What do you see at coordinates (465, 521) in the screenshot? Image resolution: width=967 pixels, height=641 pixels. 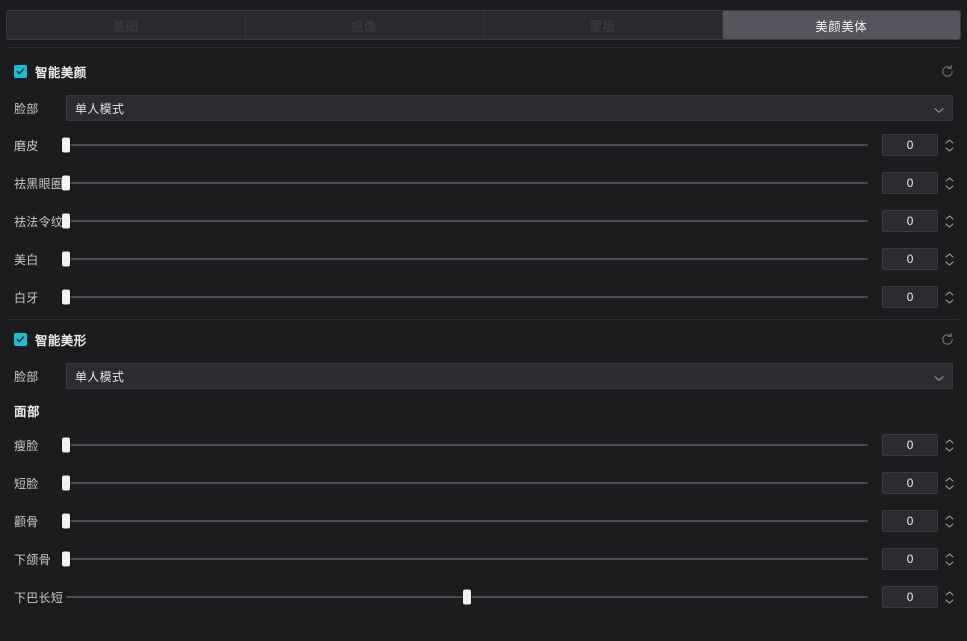 I see `slider-cheekbone` at bounding box center [465, 521].